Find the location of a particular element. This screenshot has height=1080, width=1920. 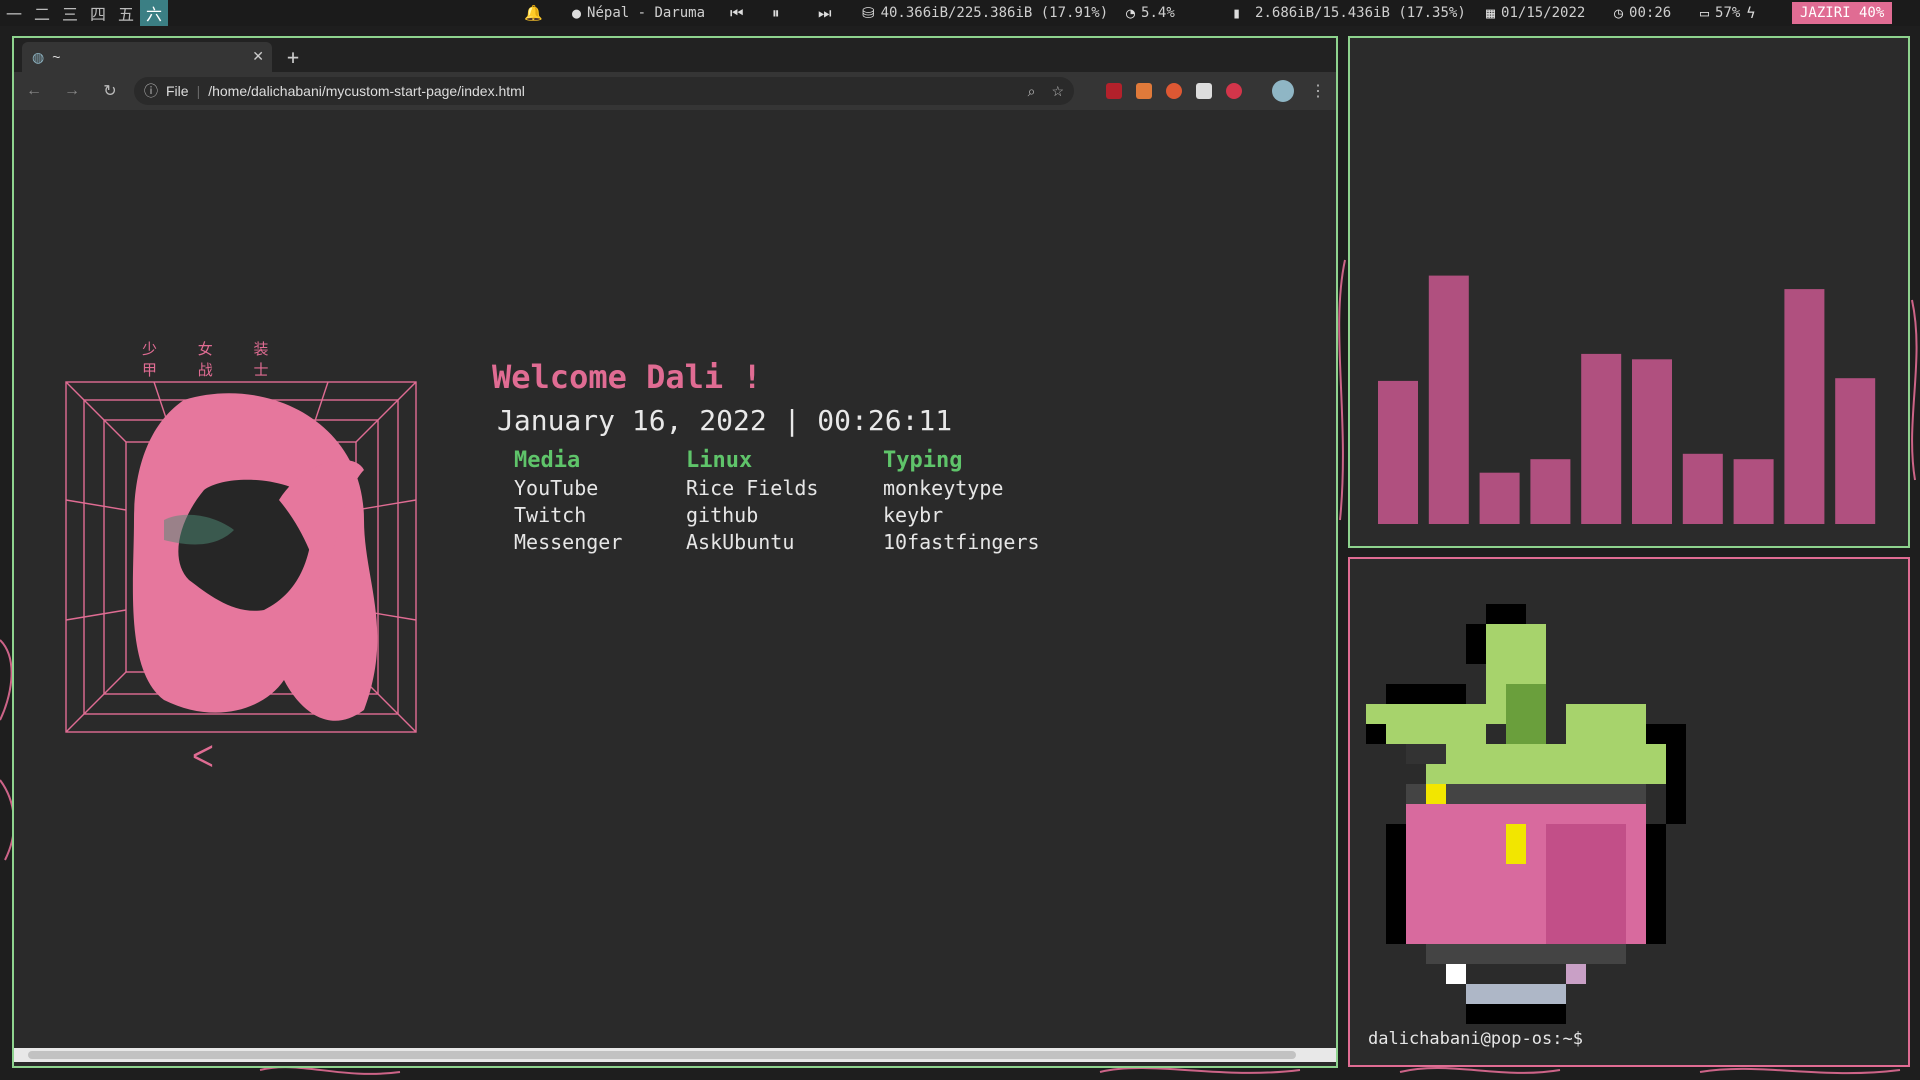

next-track-button: ⏭ is located at coordinates (825, 13).